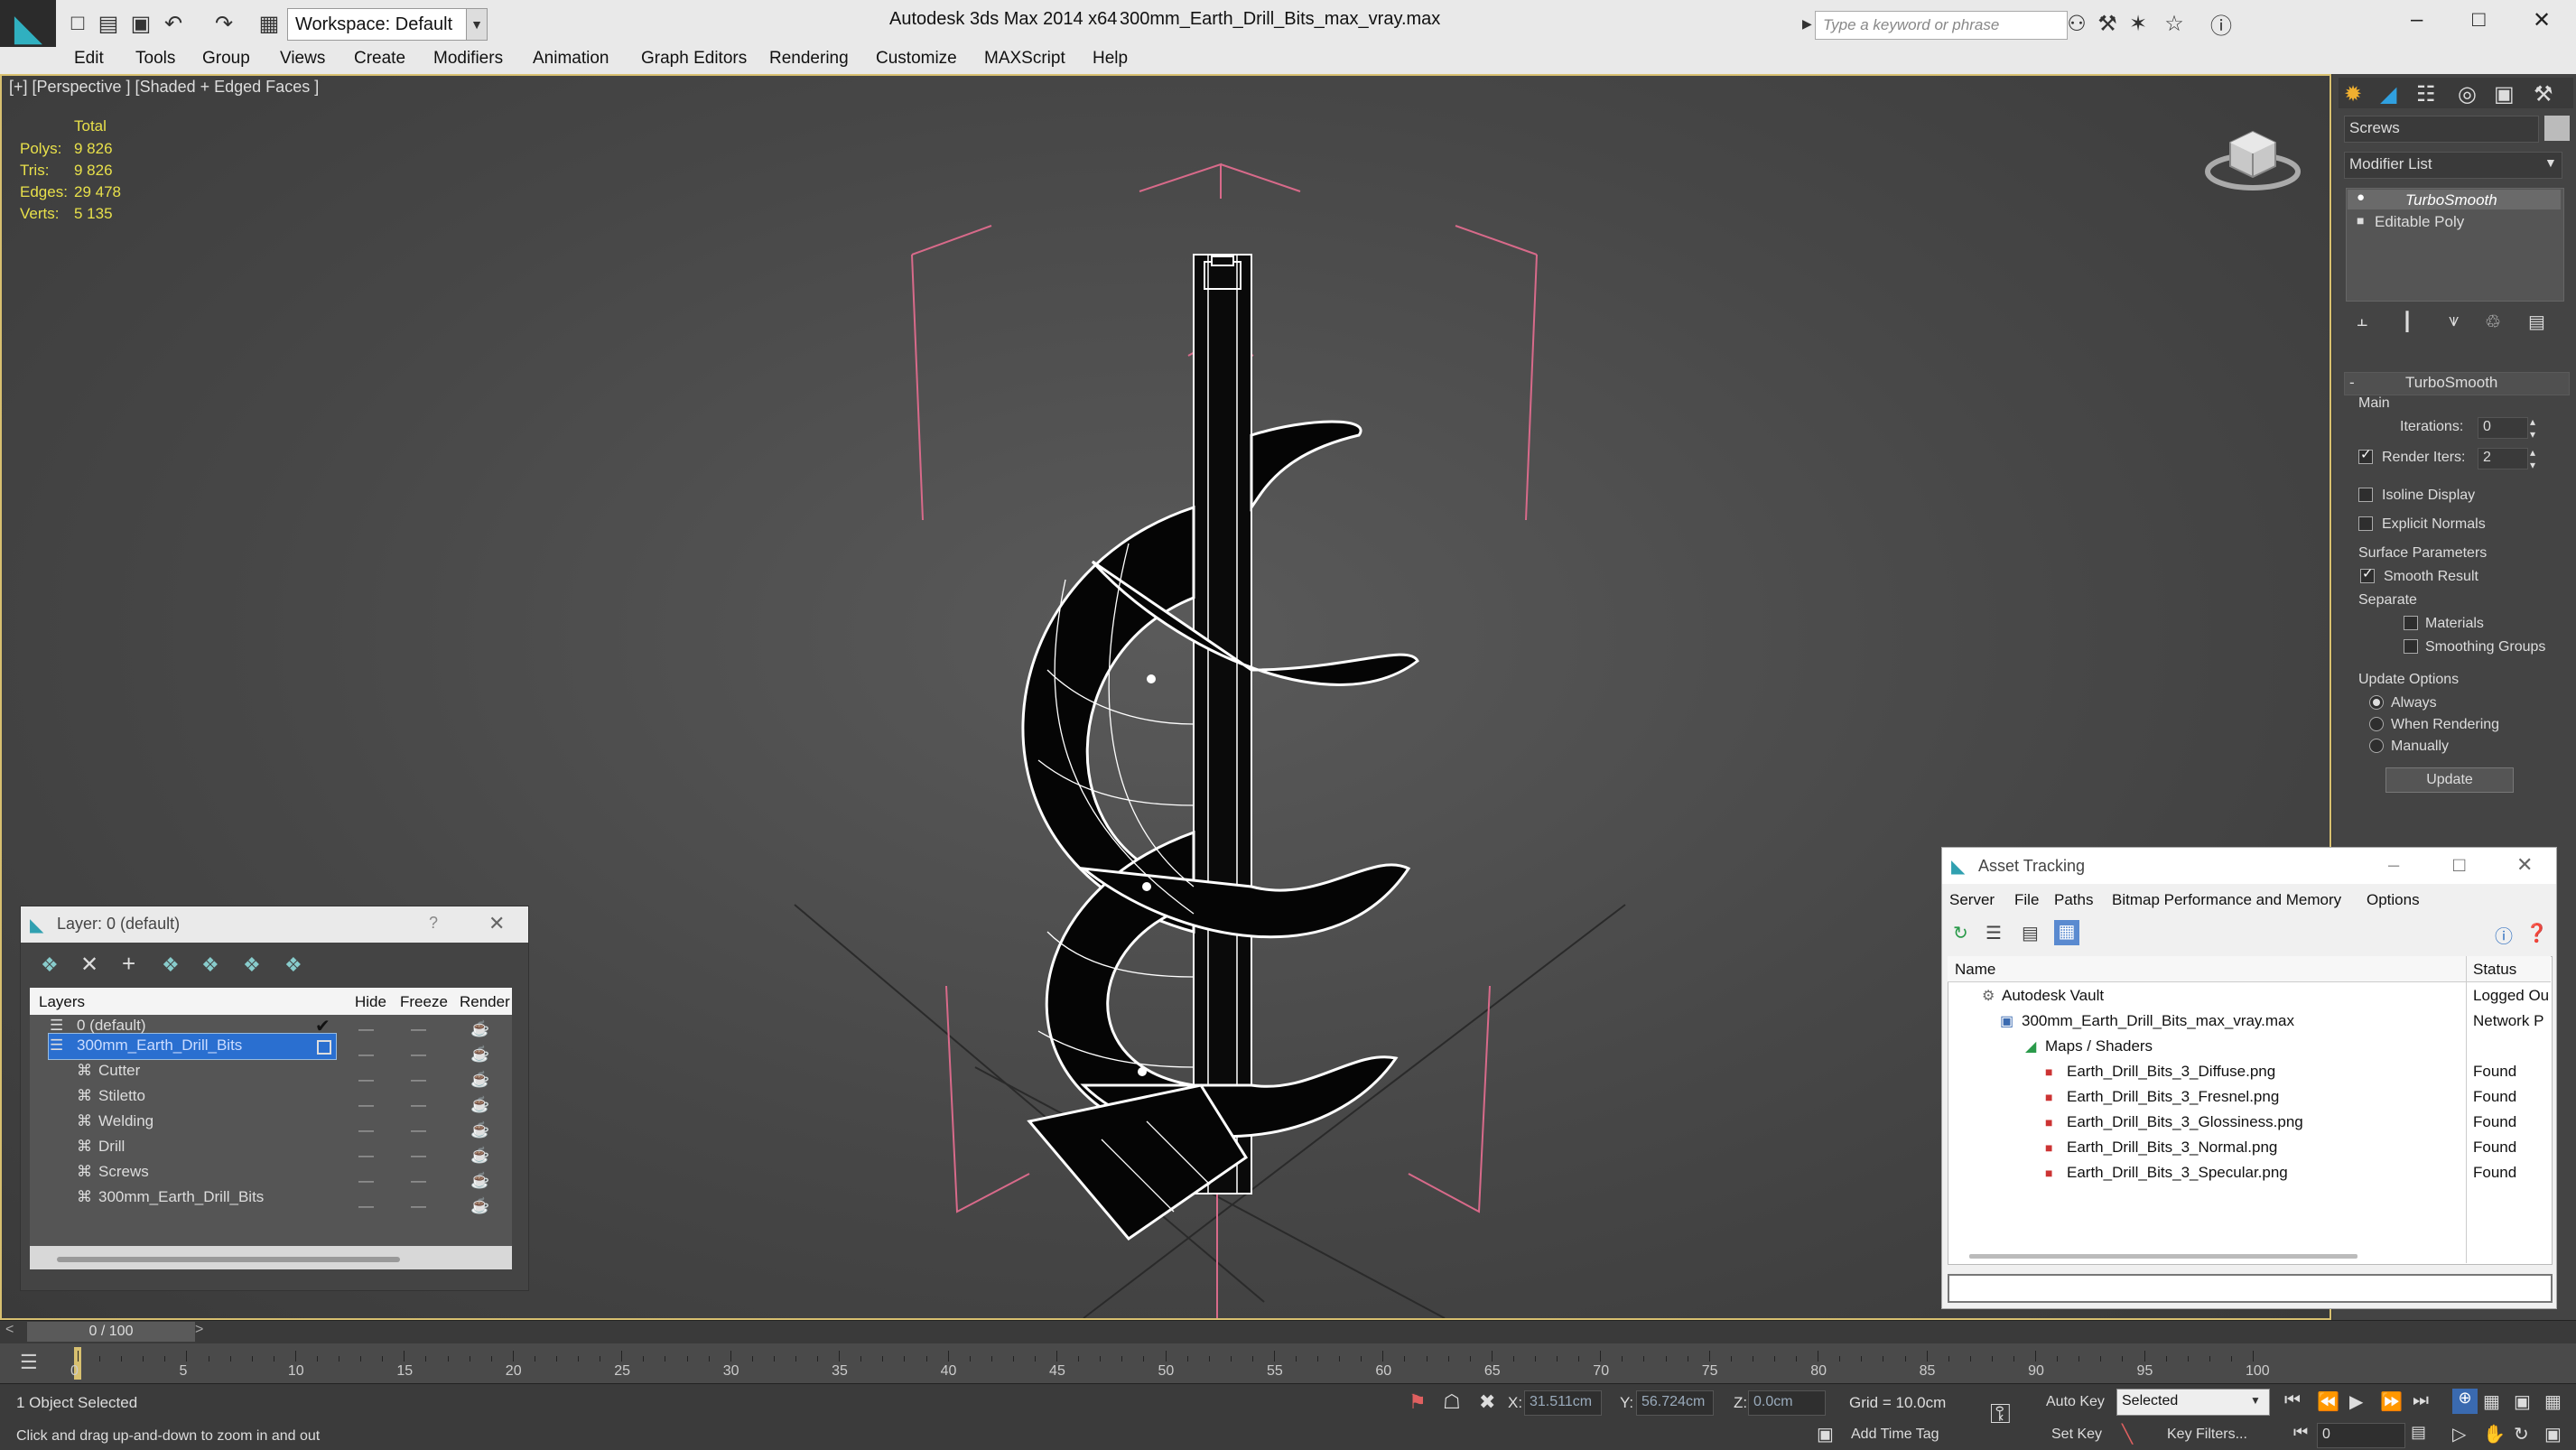 This screenshot has height=1450, width=2576. What do you see at coordinates (2075, 1402) in the screenshot?
I see `auto-key-button: Auto Key` at bounding box center [2075, 1402].